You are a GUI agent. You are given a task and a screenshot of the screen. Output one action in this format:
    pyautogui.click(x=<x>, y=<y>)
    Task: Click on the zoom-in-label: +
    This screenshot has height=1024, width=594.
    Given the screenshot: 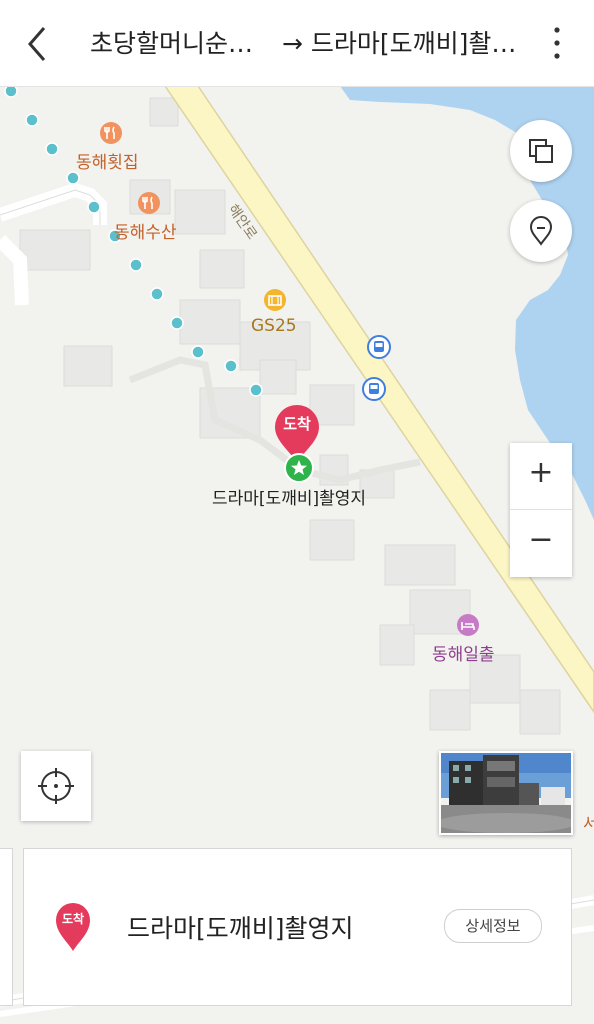 What is the action you would take?
    pyautogui.click(x=541, y=472)
    